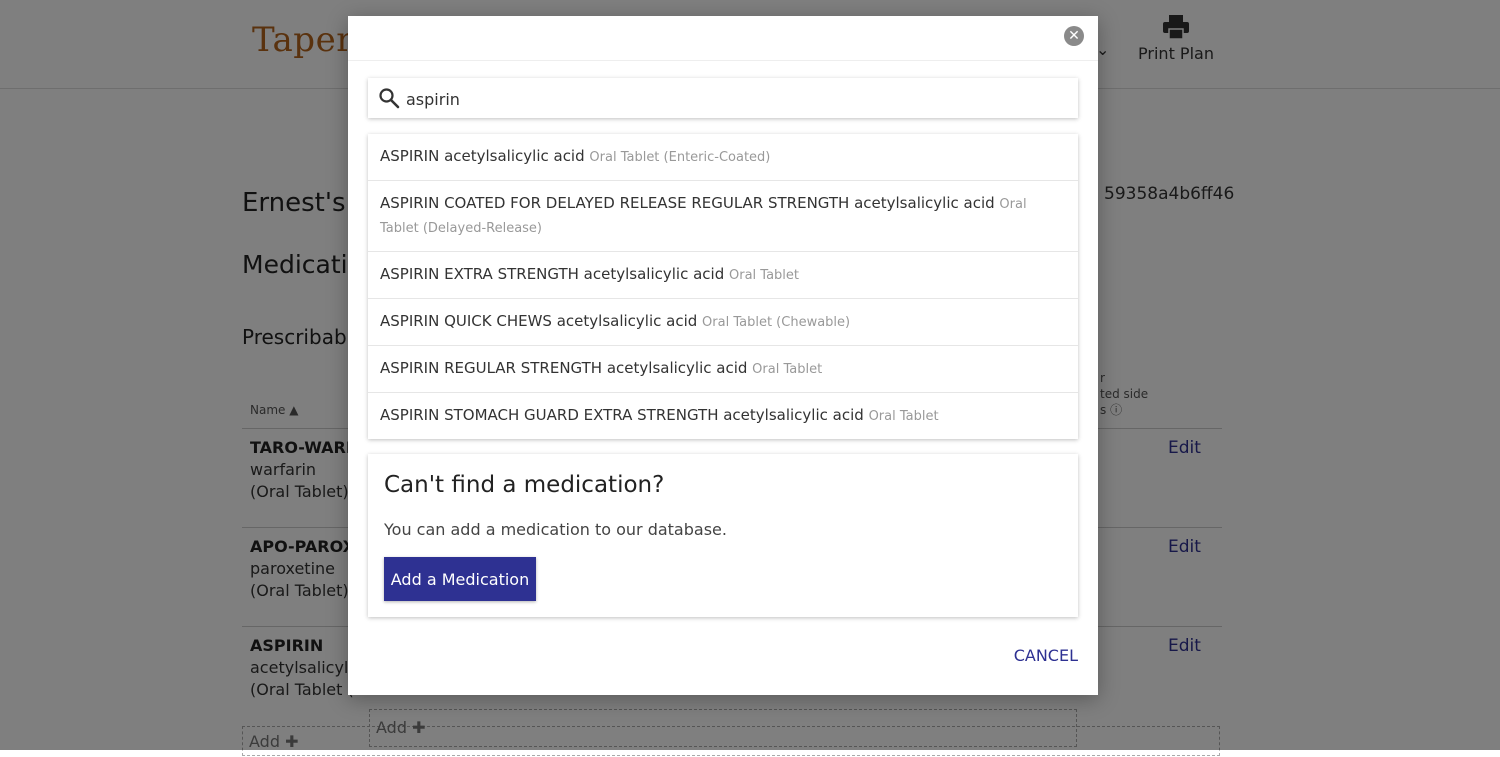  Describe the element at coordinates (723, 38) in the screenshot. I see `modal-header: ✕` at that location.